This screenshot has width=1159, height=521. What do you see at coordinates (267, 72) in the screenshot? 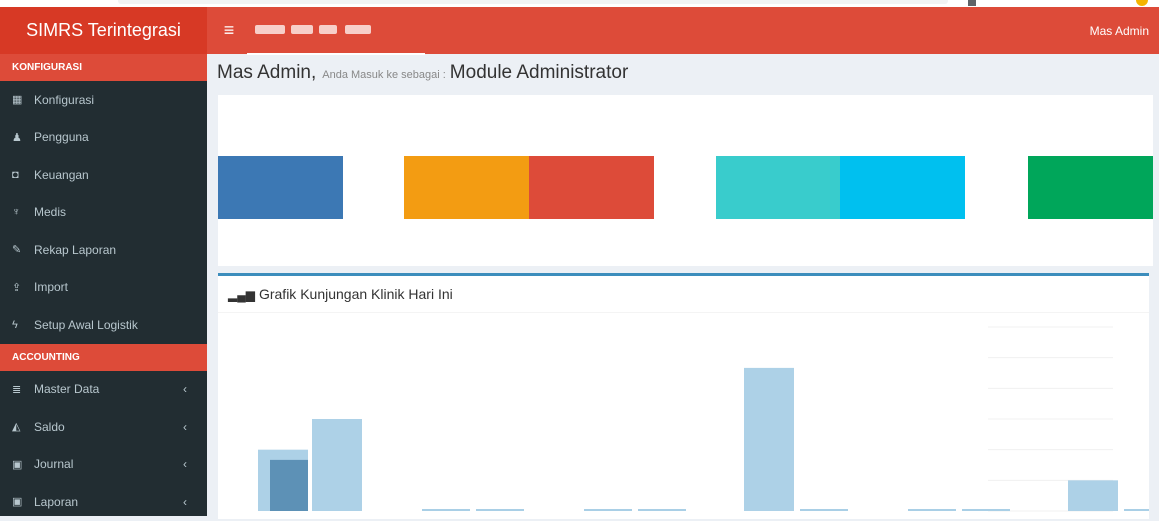
I see `welcome-name: Mas Admin,` at bounding box center [267, 72].